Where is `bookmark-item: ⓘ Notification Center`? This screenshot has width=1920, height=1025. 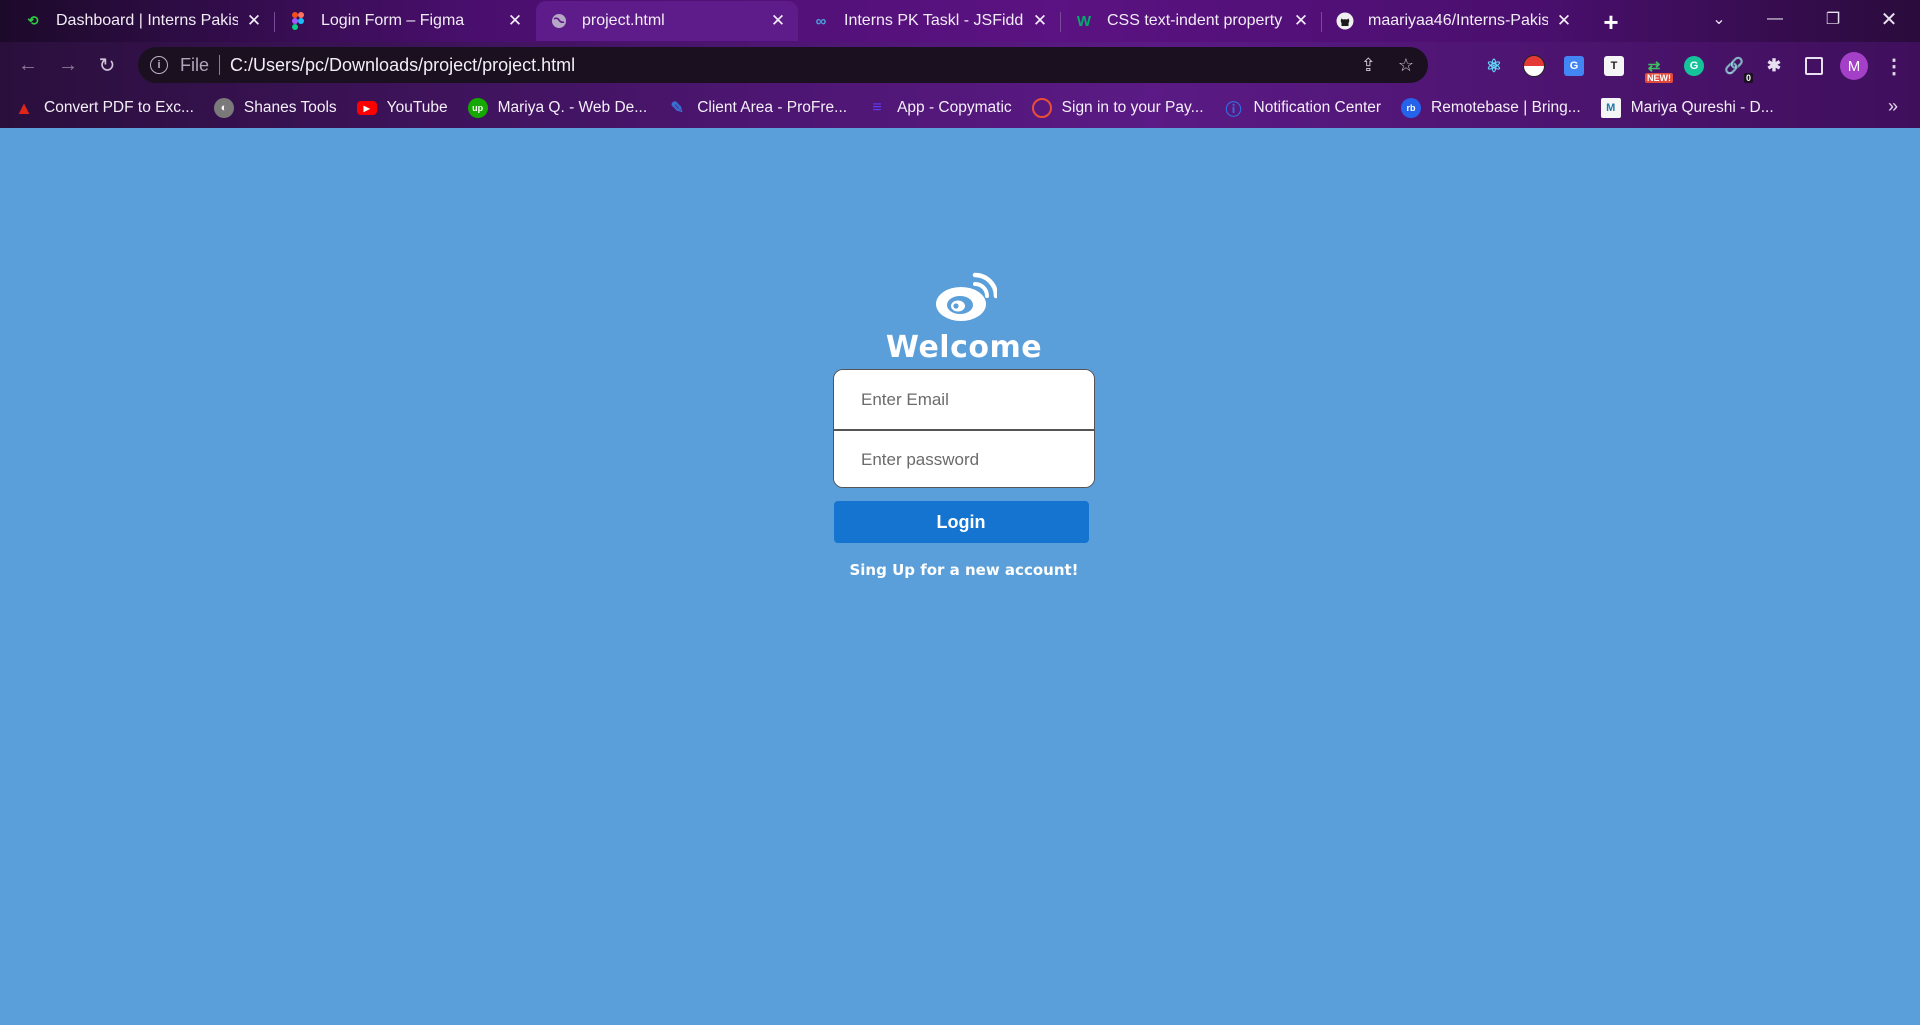 bookmark-item: ⓘ Notification Center is located at coordinates (1303, 108).